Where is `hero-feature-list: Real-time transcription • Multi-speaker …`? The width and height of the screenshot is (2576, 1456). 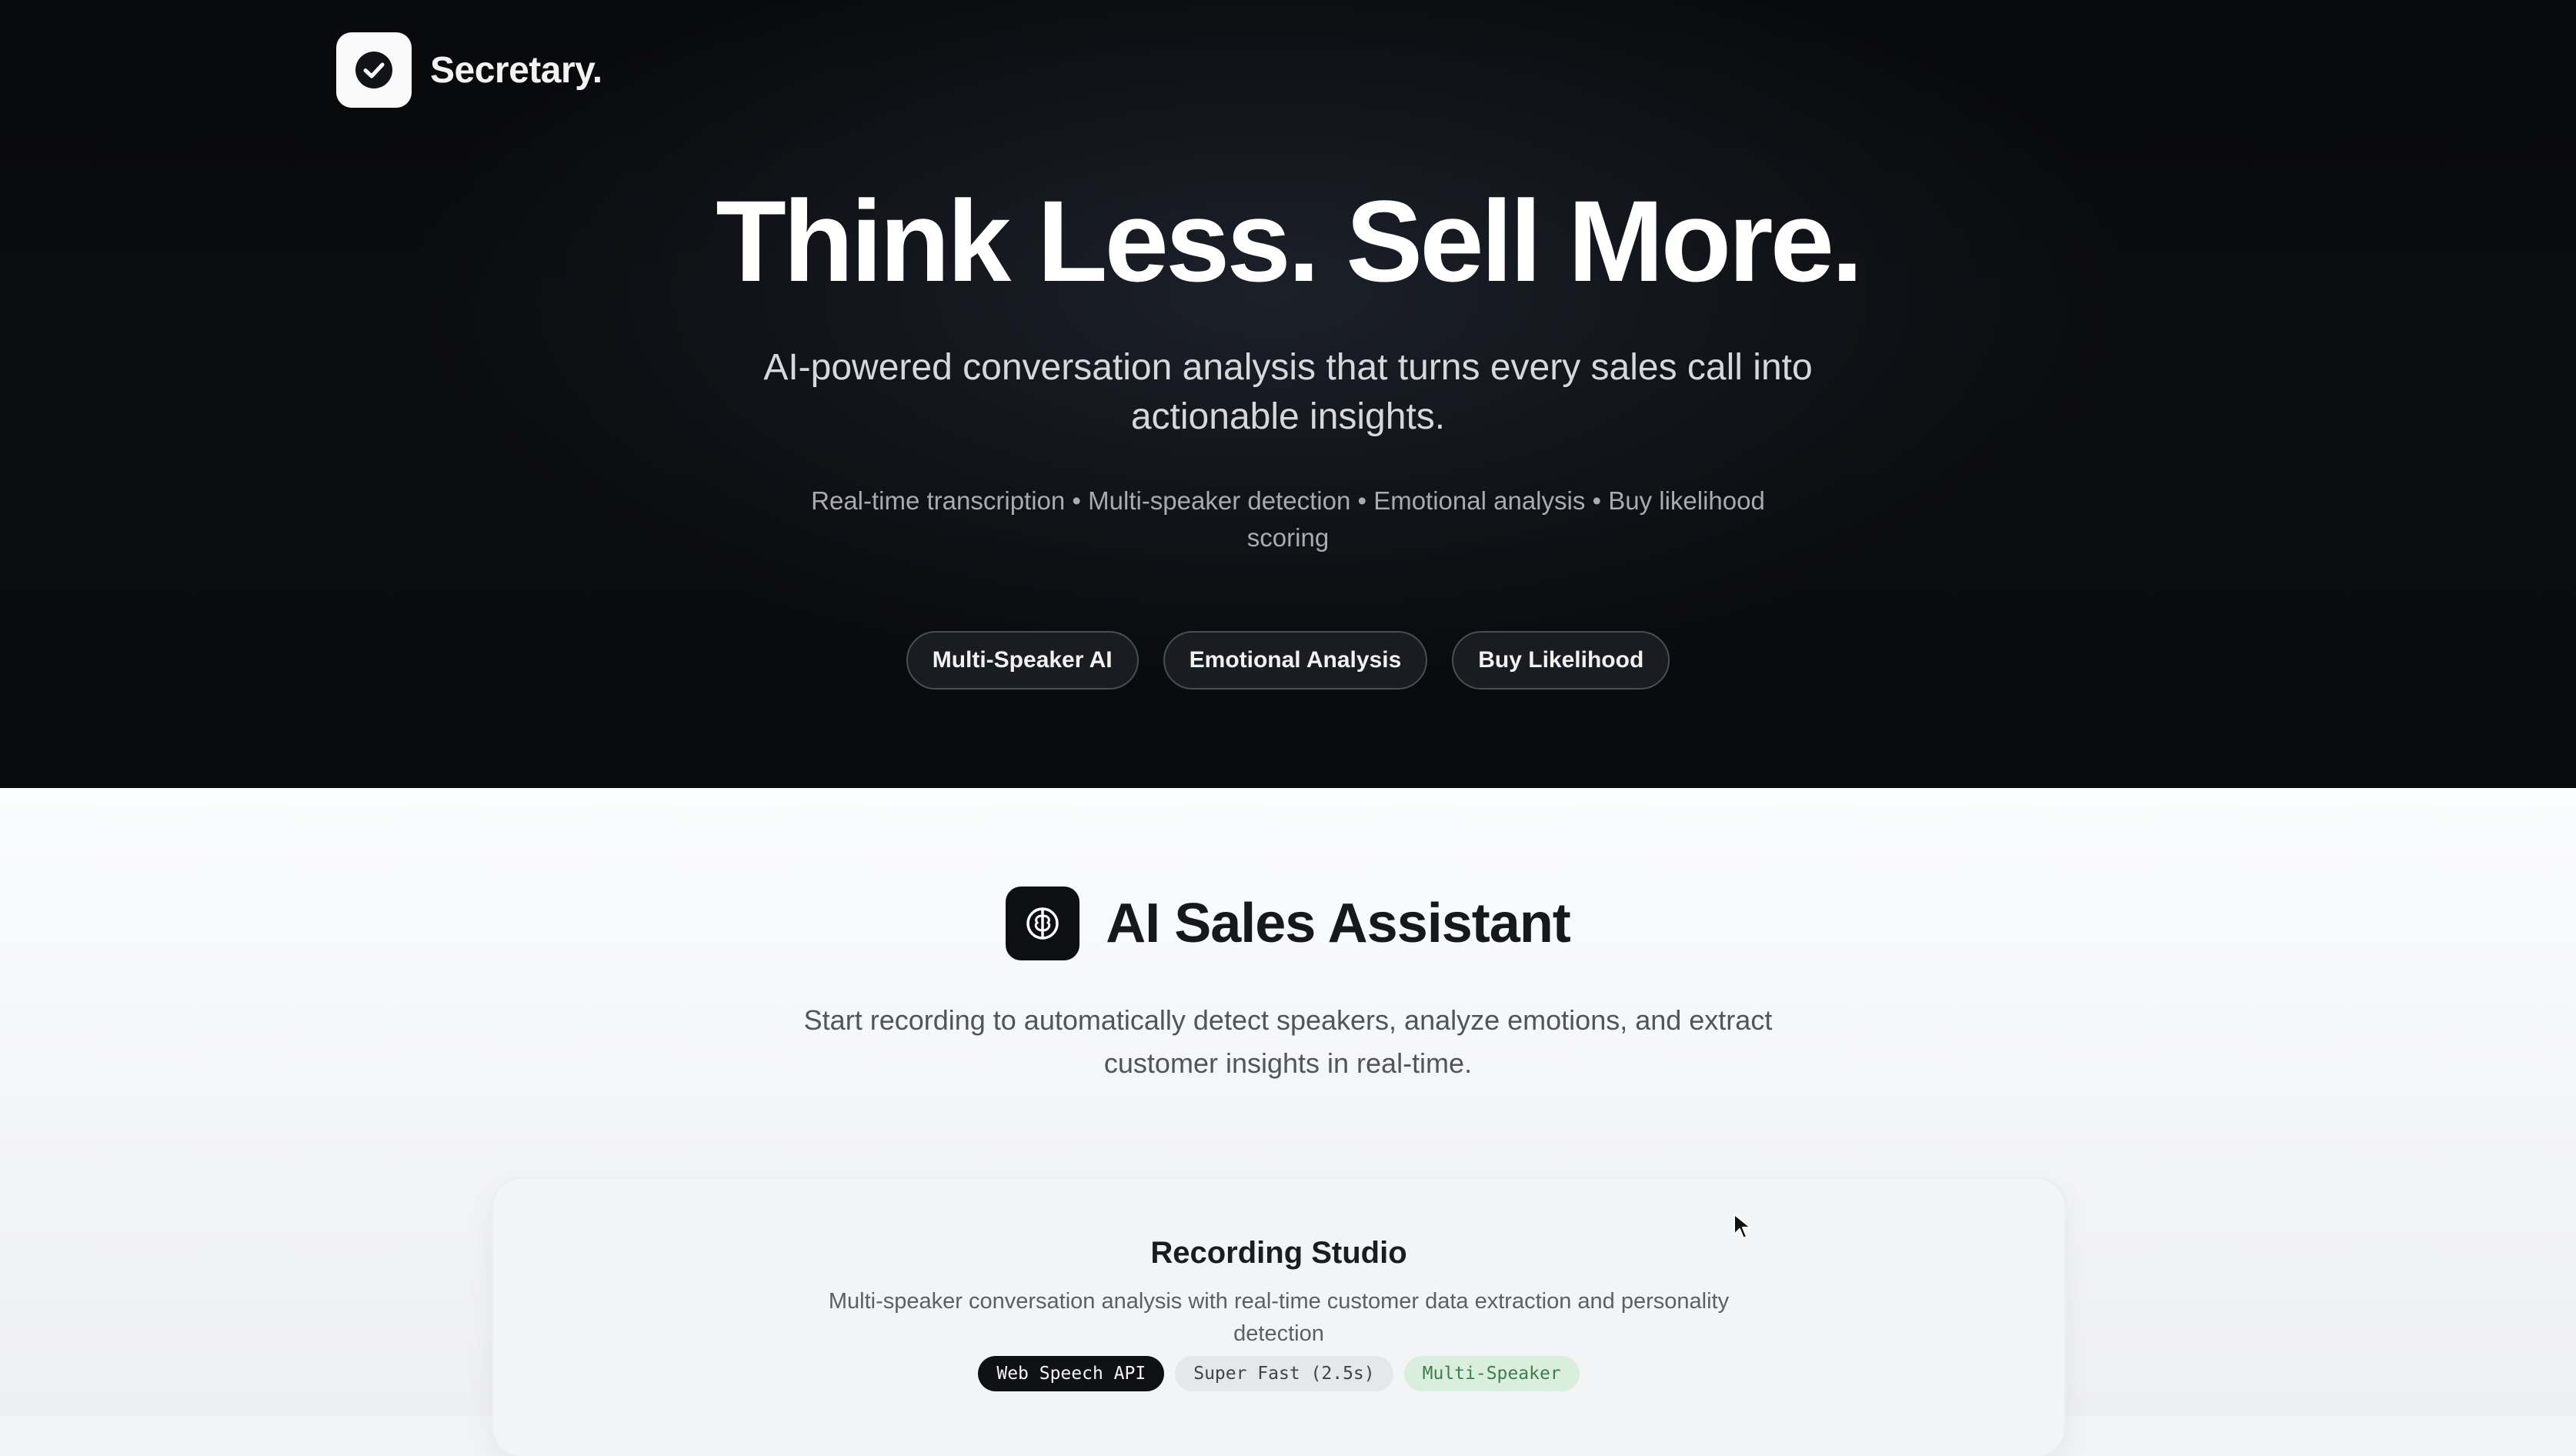 hero-feature-list: Real-time transcription • Multi-speaker … is located at coordinates (1288, 519).